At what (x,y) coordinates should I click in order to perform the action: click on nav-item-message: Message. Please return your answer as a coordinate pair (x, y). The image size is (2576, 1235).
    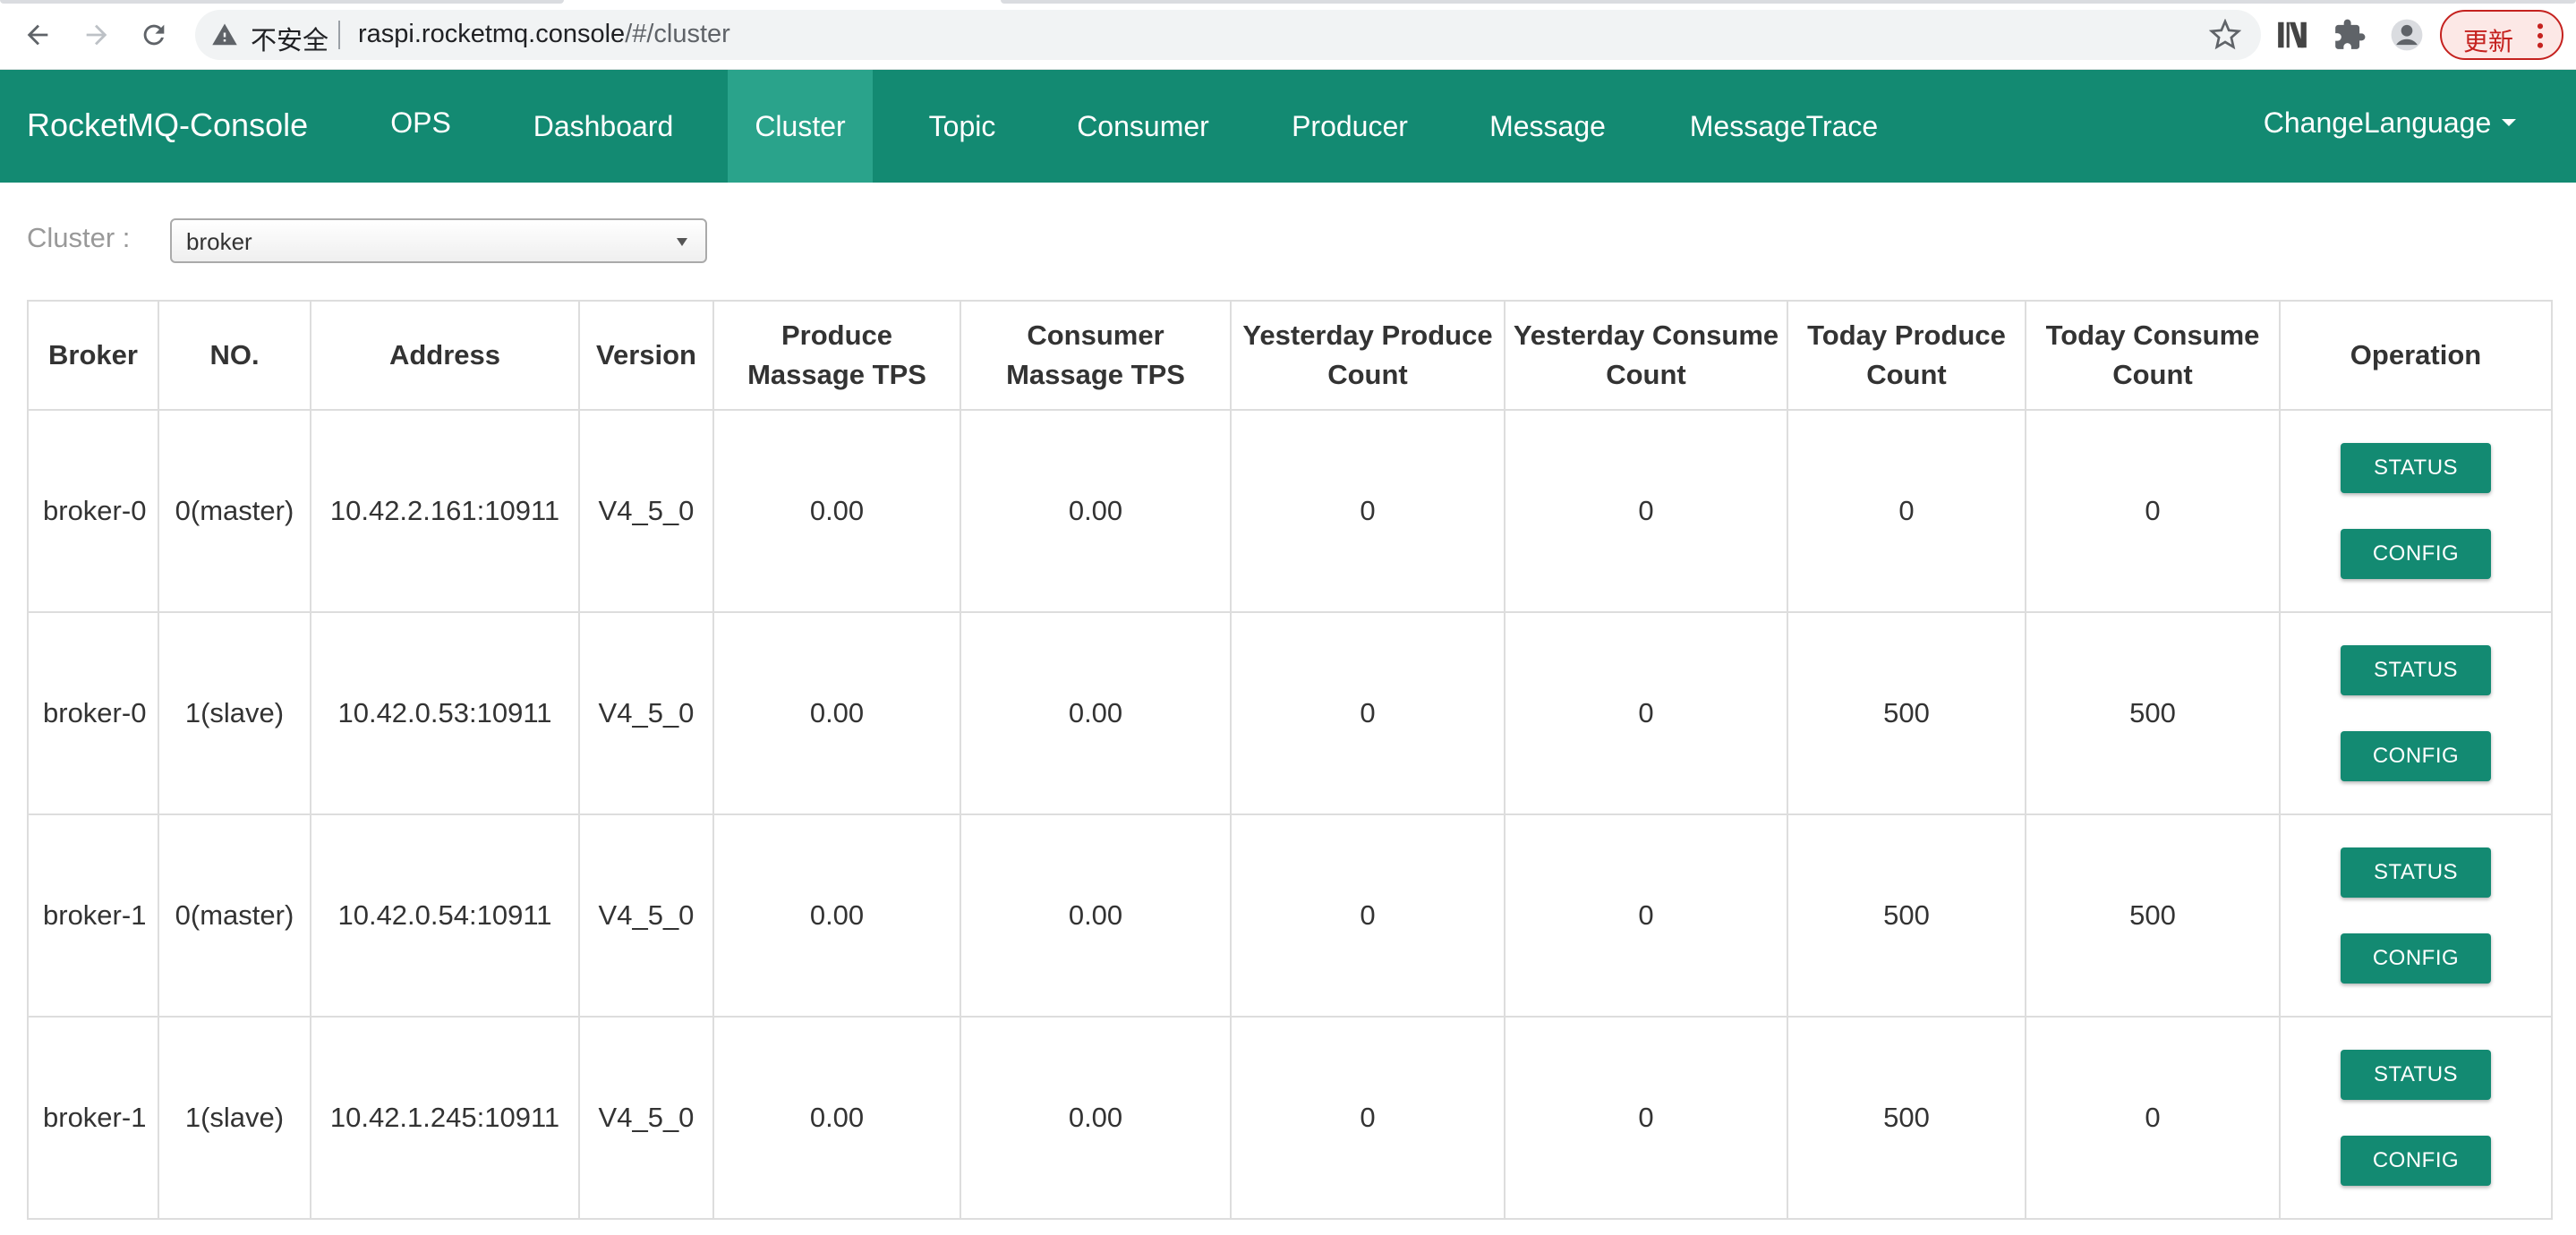
    Looking at the image, I should click on (1547, 127).